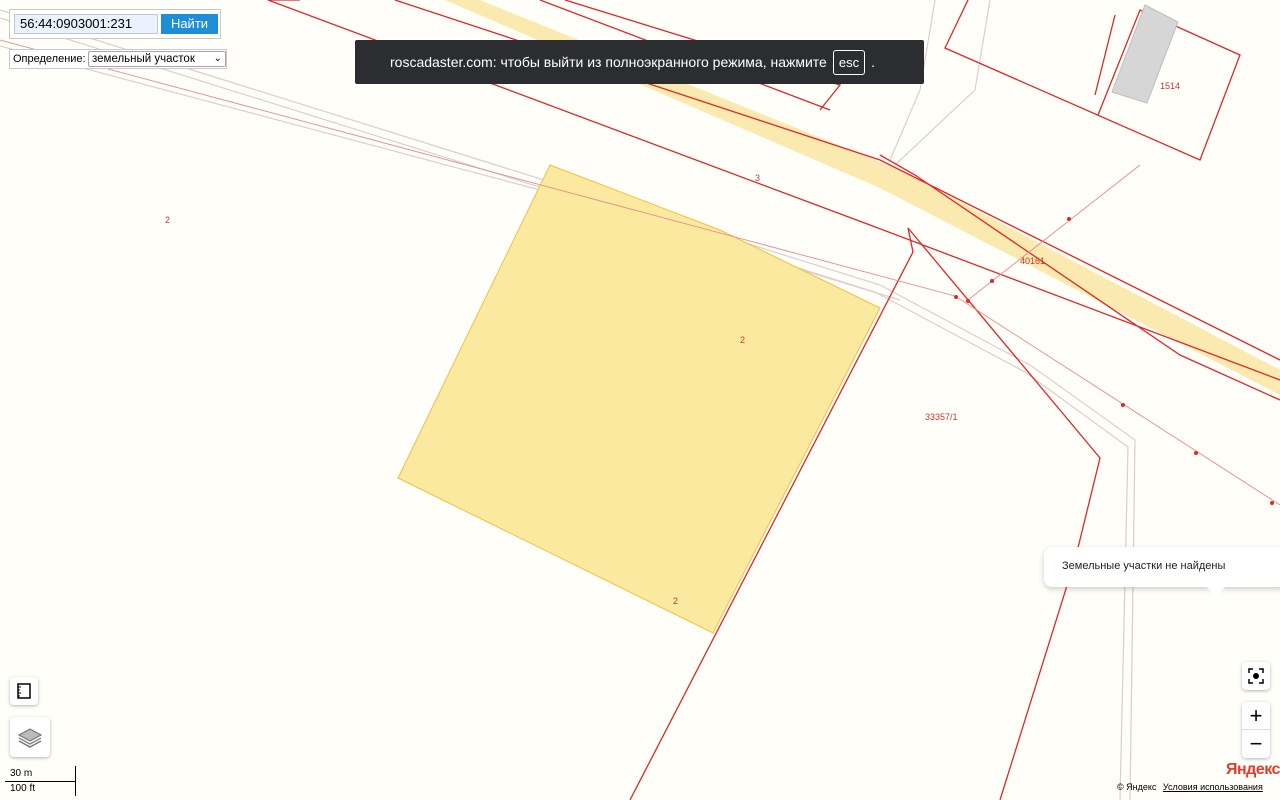  Describe the element at coordinates (217, 58) in the screenshot. I see `chevron-down-icon: ⌄` at that location.